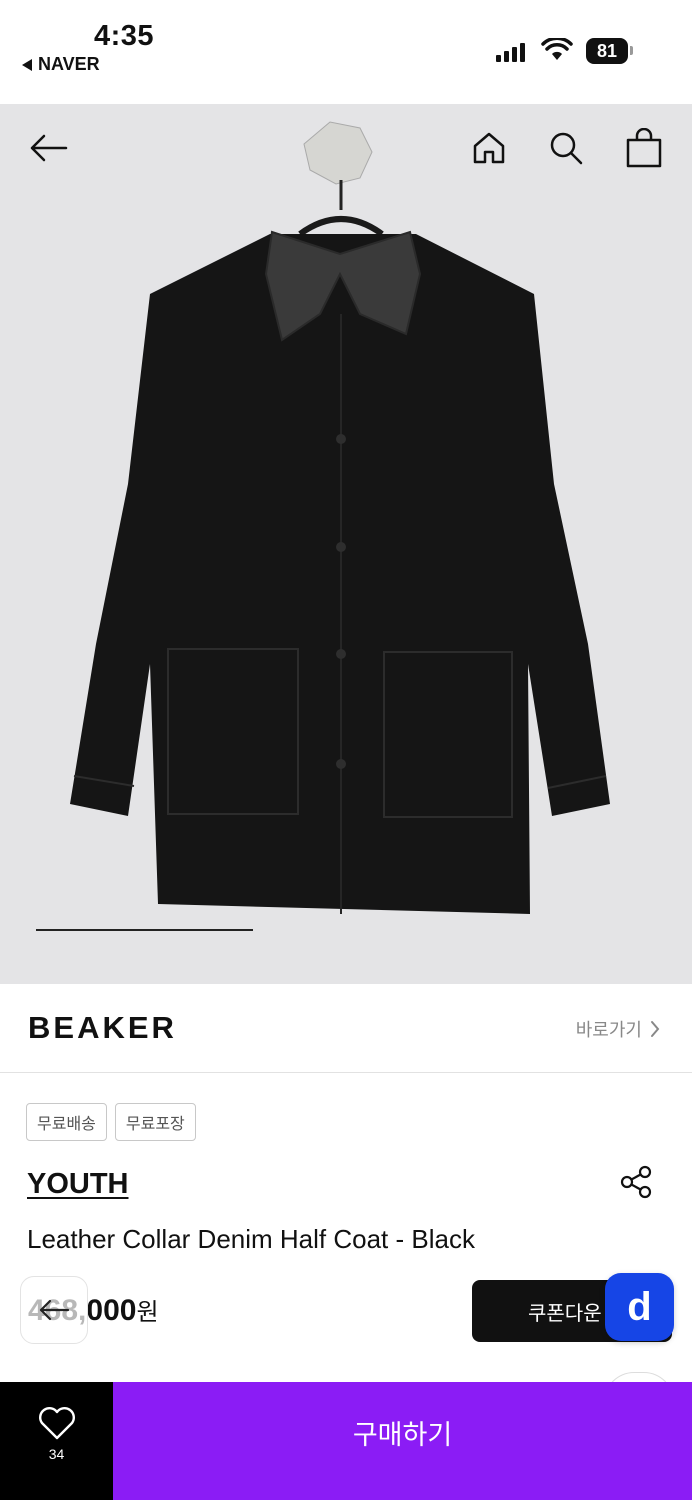 The width and height of the screenshot is (692, 1500). Describe the element at coordinates (102, 1027) in the screenshot. I see `brand-logo: BEAKER` at that location.